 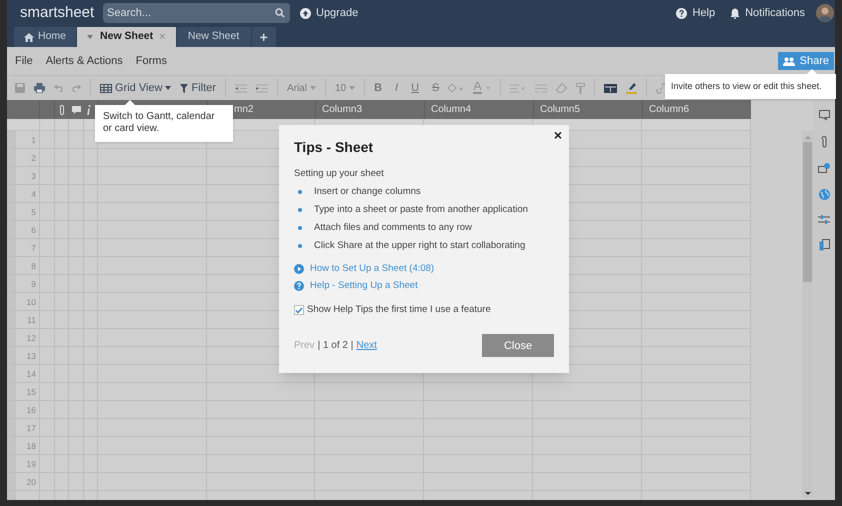 I want to click on search-icon, so click(x=280, y=13).